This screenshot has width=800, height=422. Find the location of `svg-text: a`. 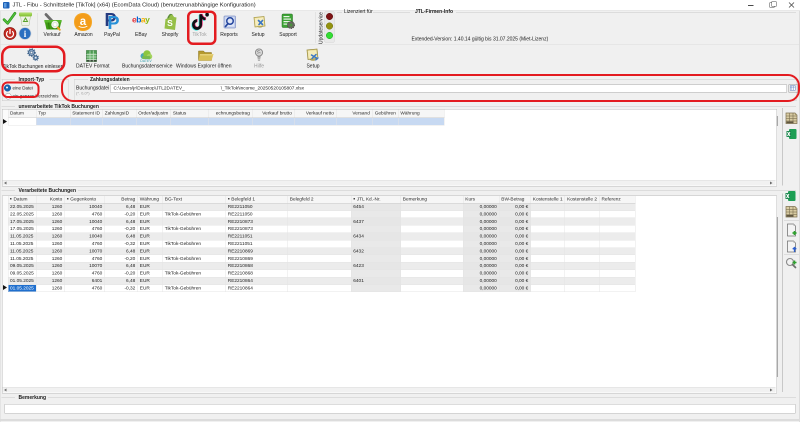

svg-text: a is located at coordinates (83, 22).